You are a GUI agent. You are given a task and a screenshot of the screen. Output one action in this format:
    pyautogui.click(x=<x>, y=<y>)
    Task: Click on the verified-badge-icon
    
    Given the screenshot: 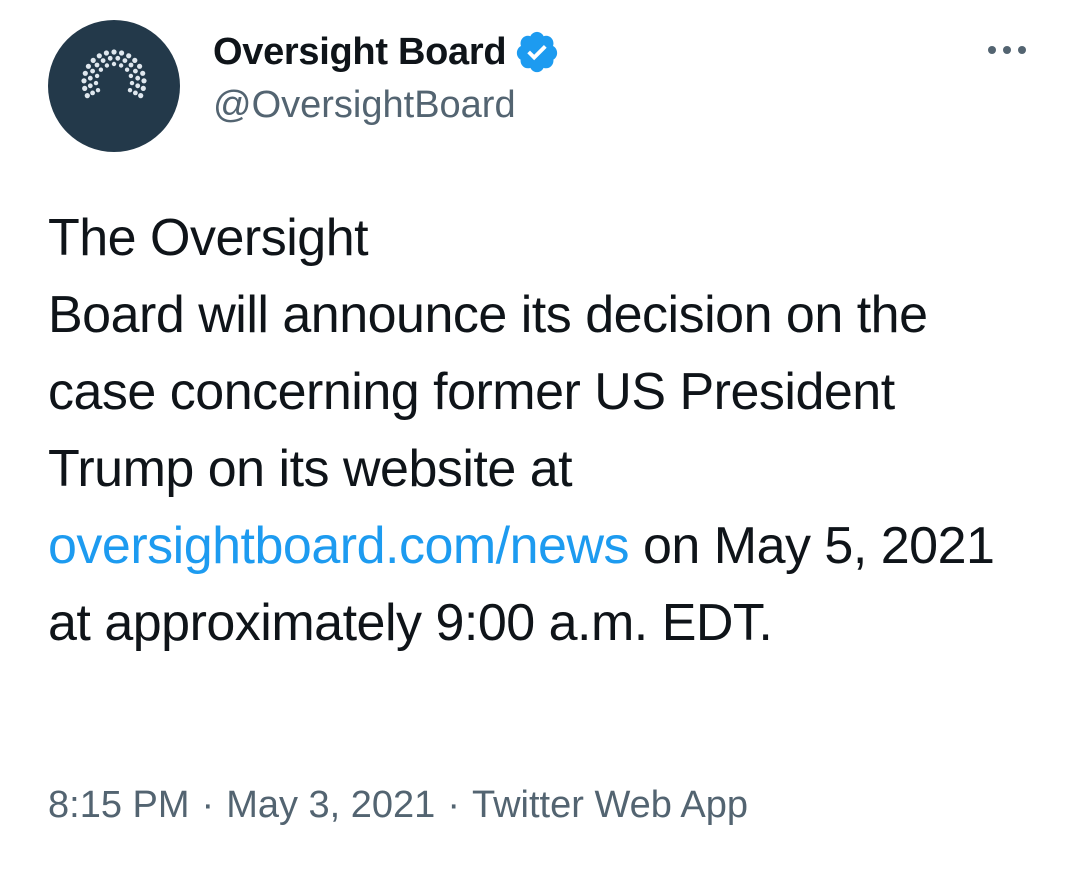 What is the action you would take?
    pyautogui.click(x=537, y=52)
    